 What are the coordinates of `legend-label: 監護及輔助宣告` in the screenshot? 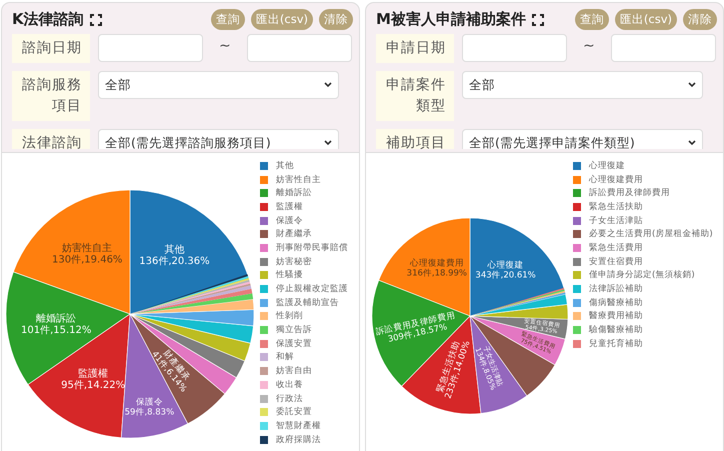 It's located at (307, 302).